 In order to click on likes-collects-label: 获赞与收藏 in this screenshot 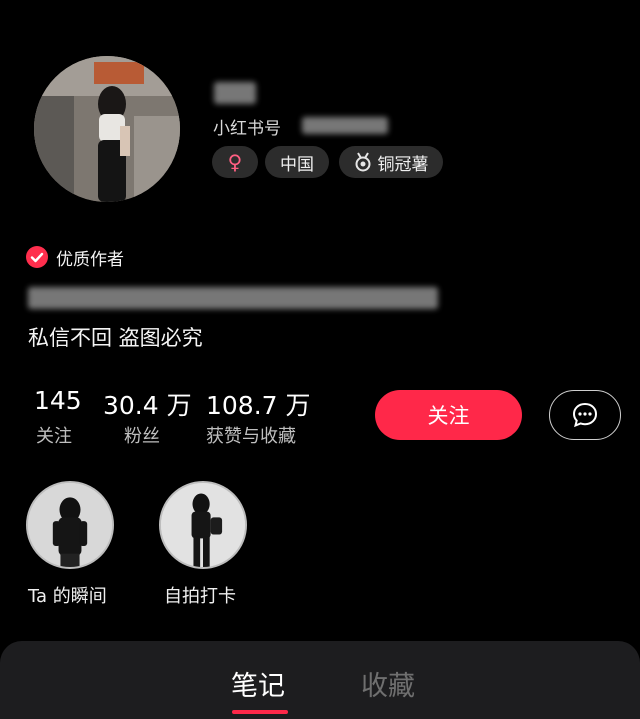, I will do `click(251, 435)`.